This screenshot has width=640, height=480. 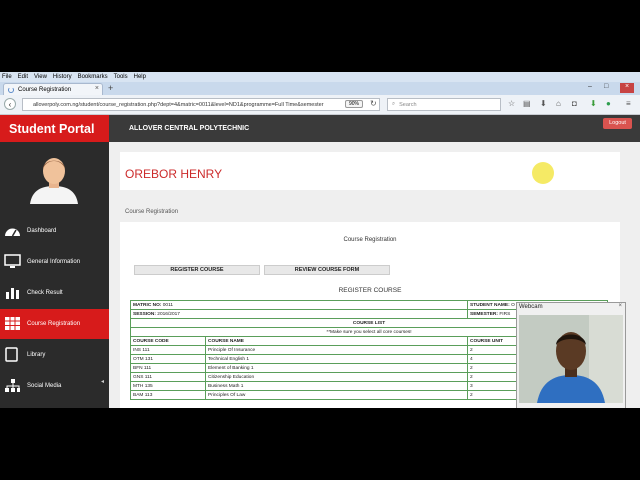 What do you see at coordinates (608, 103) in the screenshot?
I see `extension-icon: ●` at bounding box center [608, 103].